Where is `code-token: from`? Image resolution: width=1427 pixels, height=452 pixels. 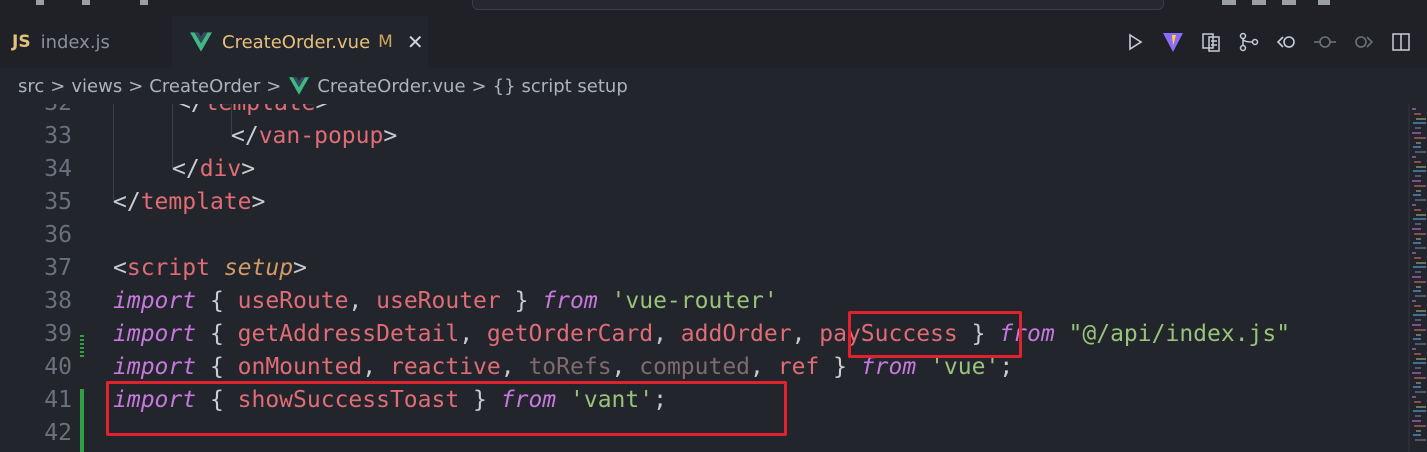
code-token: from is located at coordinates (570, 301).